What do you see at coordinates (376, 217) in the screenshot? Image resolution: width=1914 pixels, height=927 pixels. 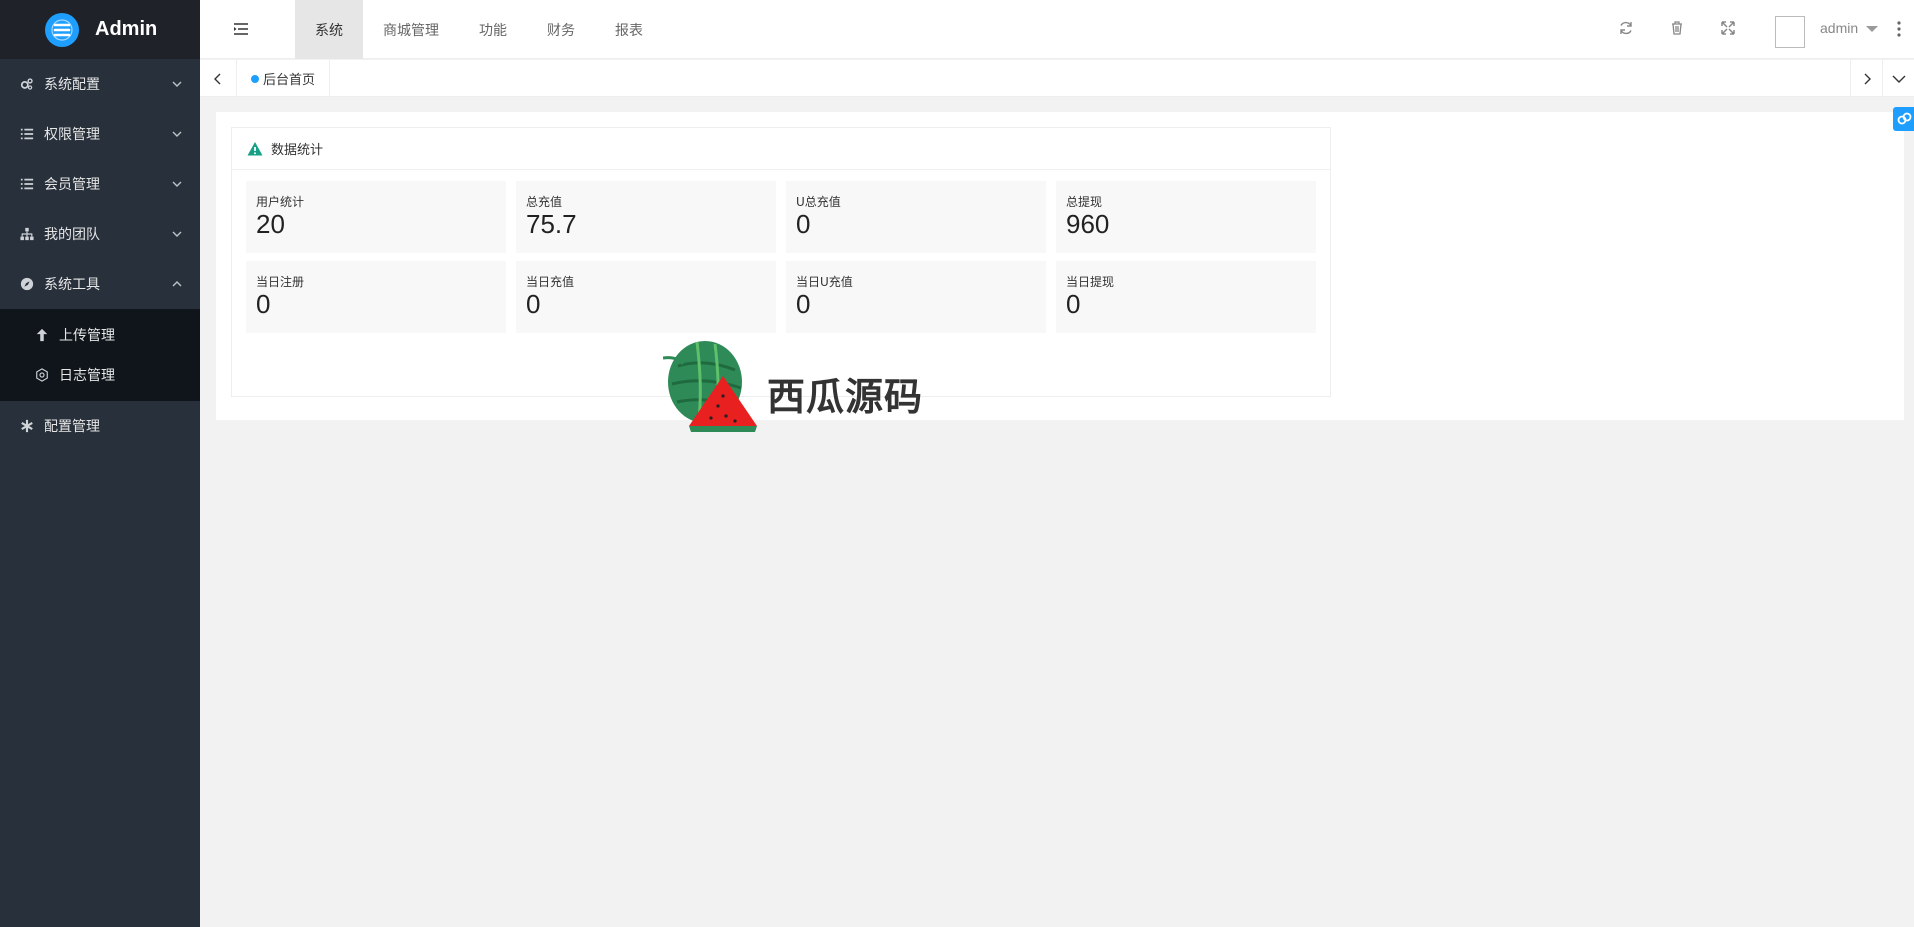 I see `stat-tile-user-count: 用户统计 20` at bounding box center [376, 217].